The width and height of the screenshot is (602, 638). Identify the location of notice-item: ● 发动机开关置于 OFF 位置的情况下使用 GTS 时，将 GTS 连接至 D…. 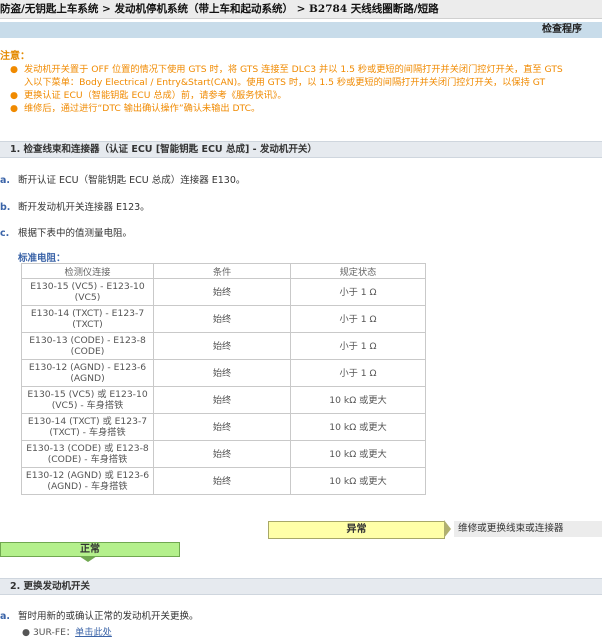
(305, 69).